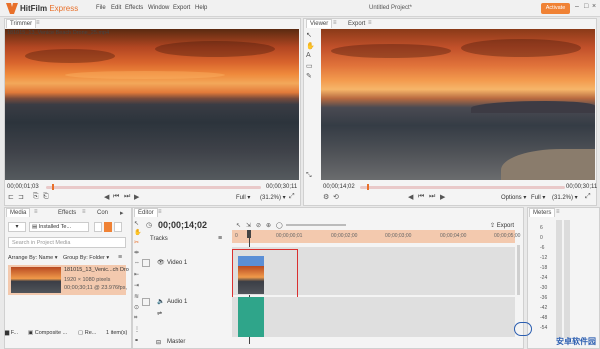  I want to click on audio-sync-icon: ⇌, so click(159, 313).